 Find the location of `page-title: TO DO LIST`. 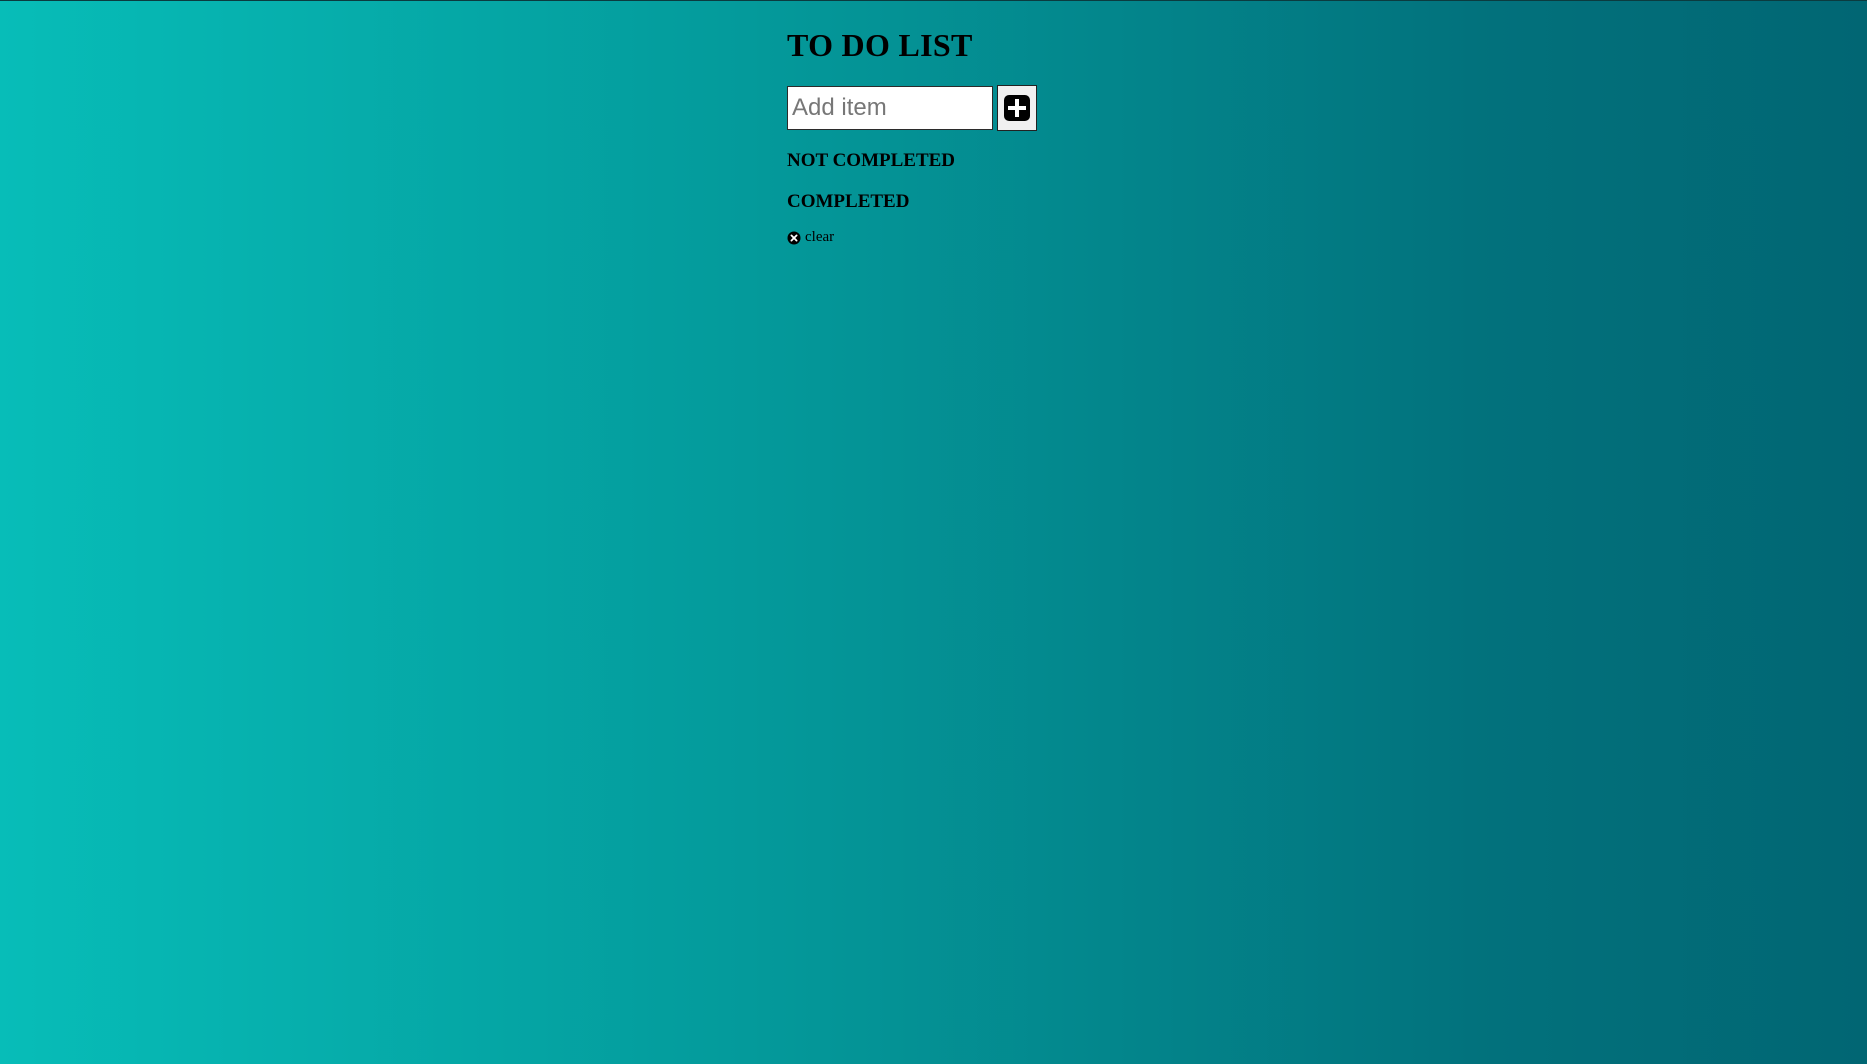

page-title: TO DO LIST is located at coordinates (880, 45).